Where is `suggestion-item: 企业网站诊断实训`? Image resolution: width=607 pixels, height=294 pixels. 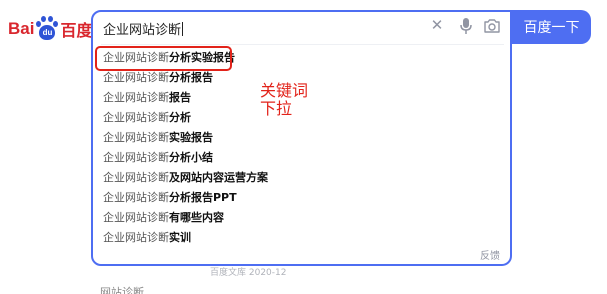 suggestion-item: 企业网站诊断实训 is located at coordinates (301, 238).